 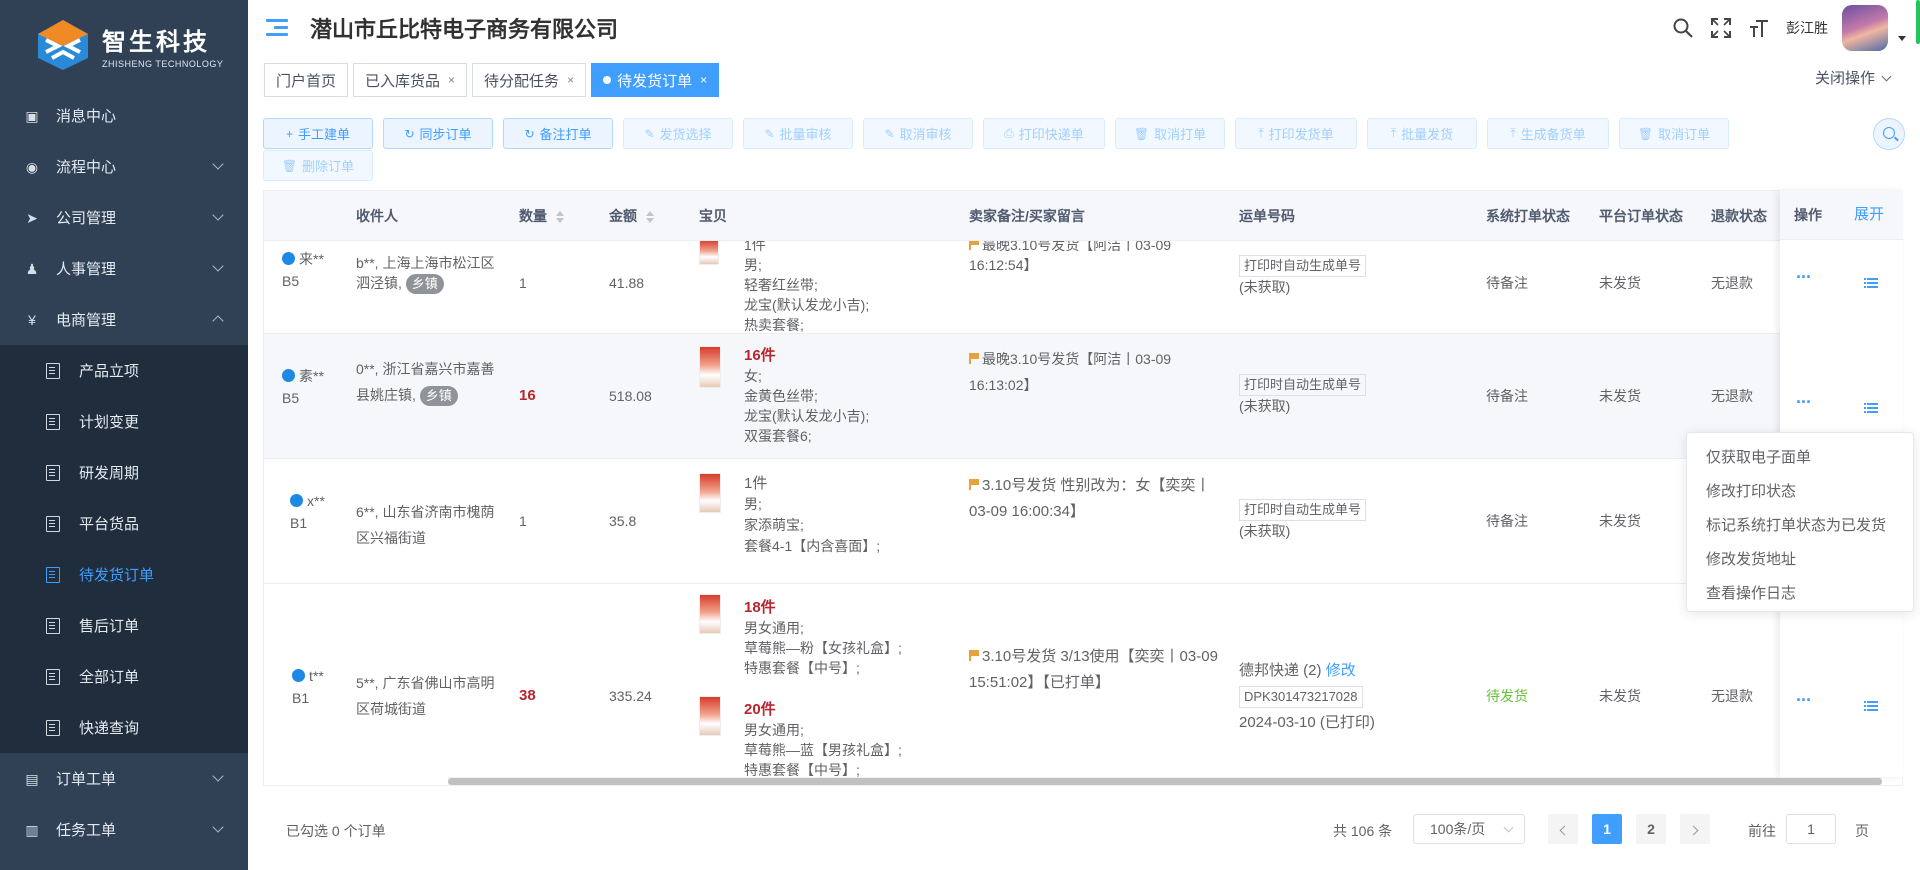 I want to click on cancel-review-button: ✎ 取消审核, so click(x=918, y=133).